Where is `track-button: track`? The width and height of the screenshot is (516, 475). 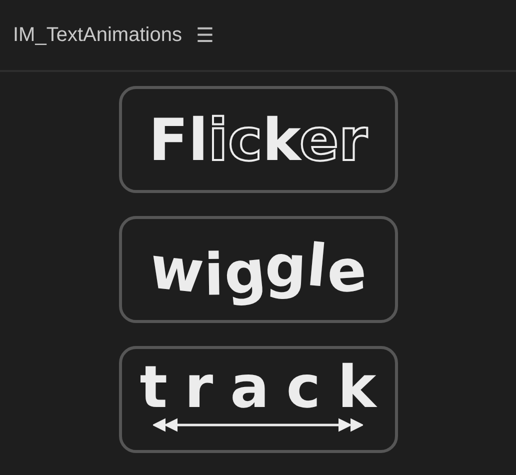
track-button: track is located at coordinates (258, 399).